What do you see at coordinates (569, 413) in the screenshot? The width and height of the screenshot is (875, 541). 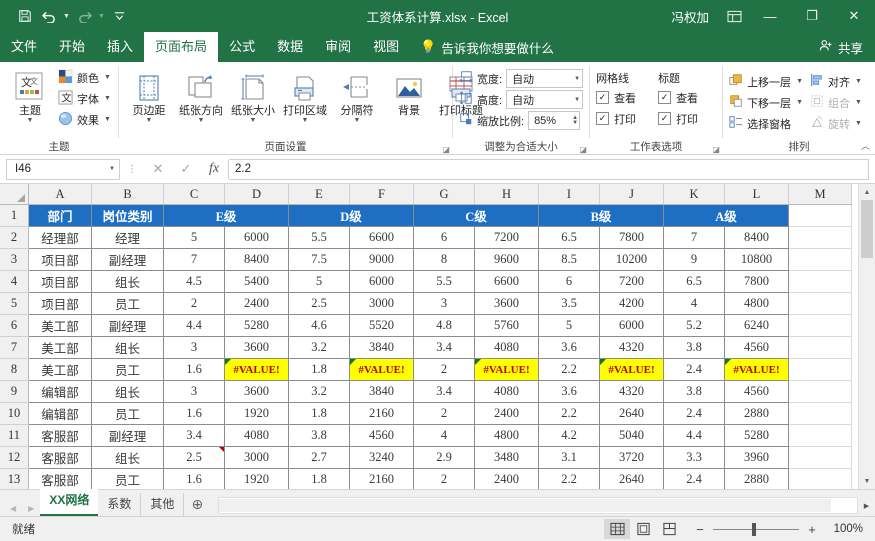 I see `cell-I10: 2.2` at bounding box center [569, 413].